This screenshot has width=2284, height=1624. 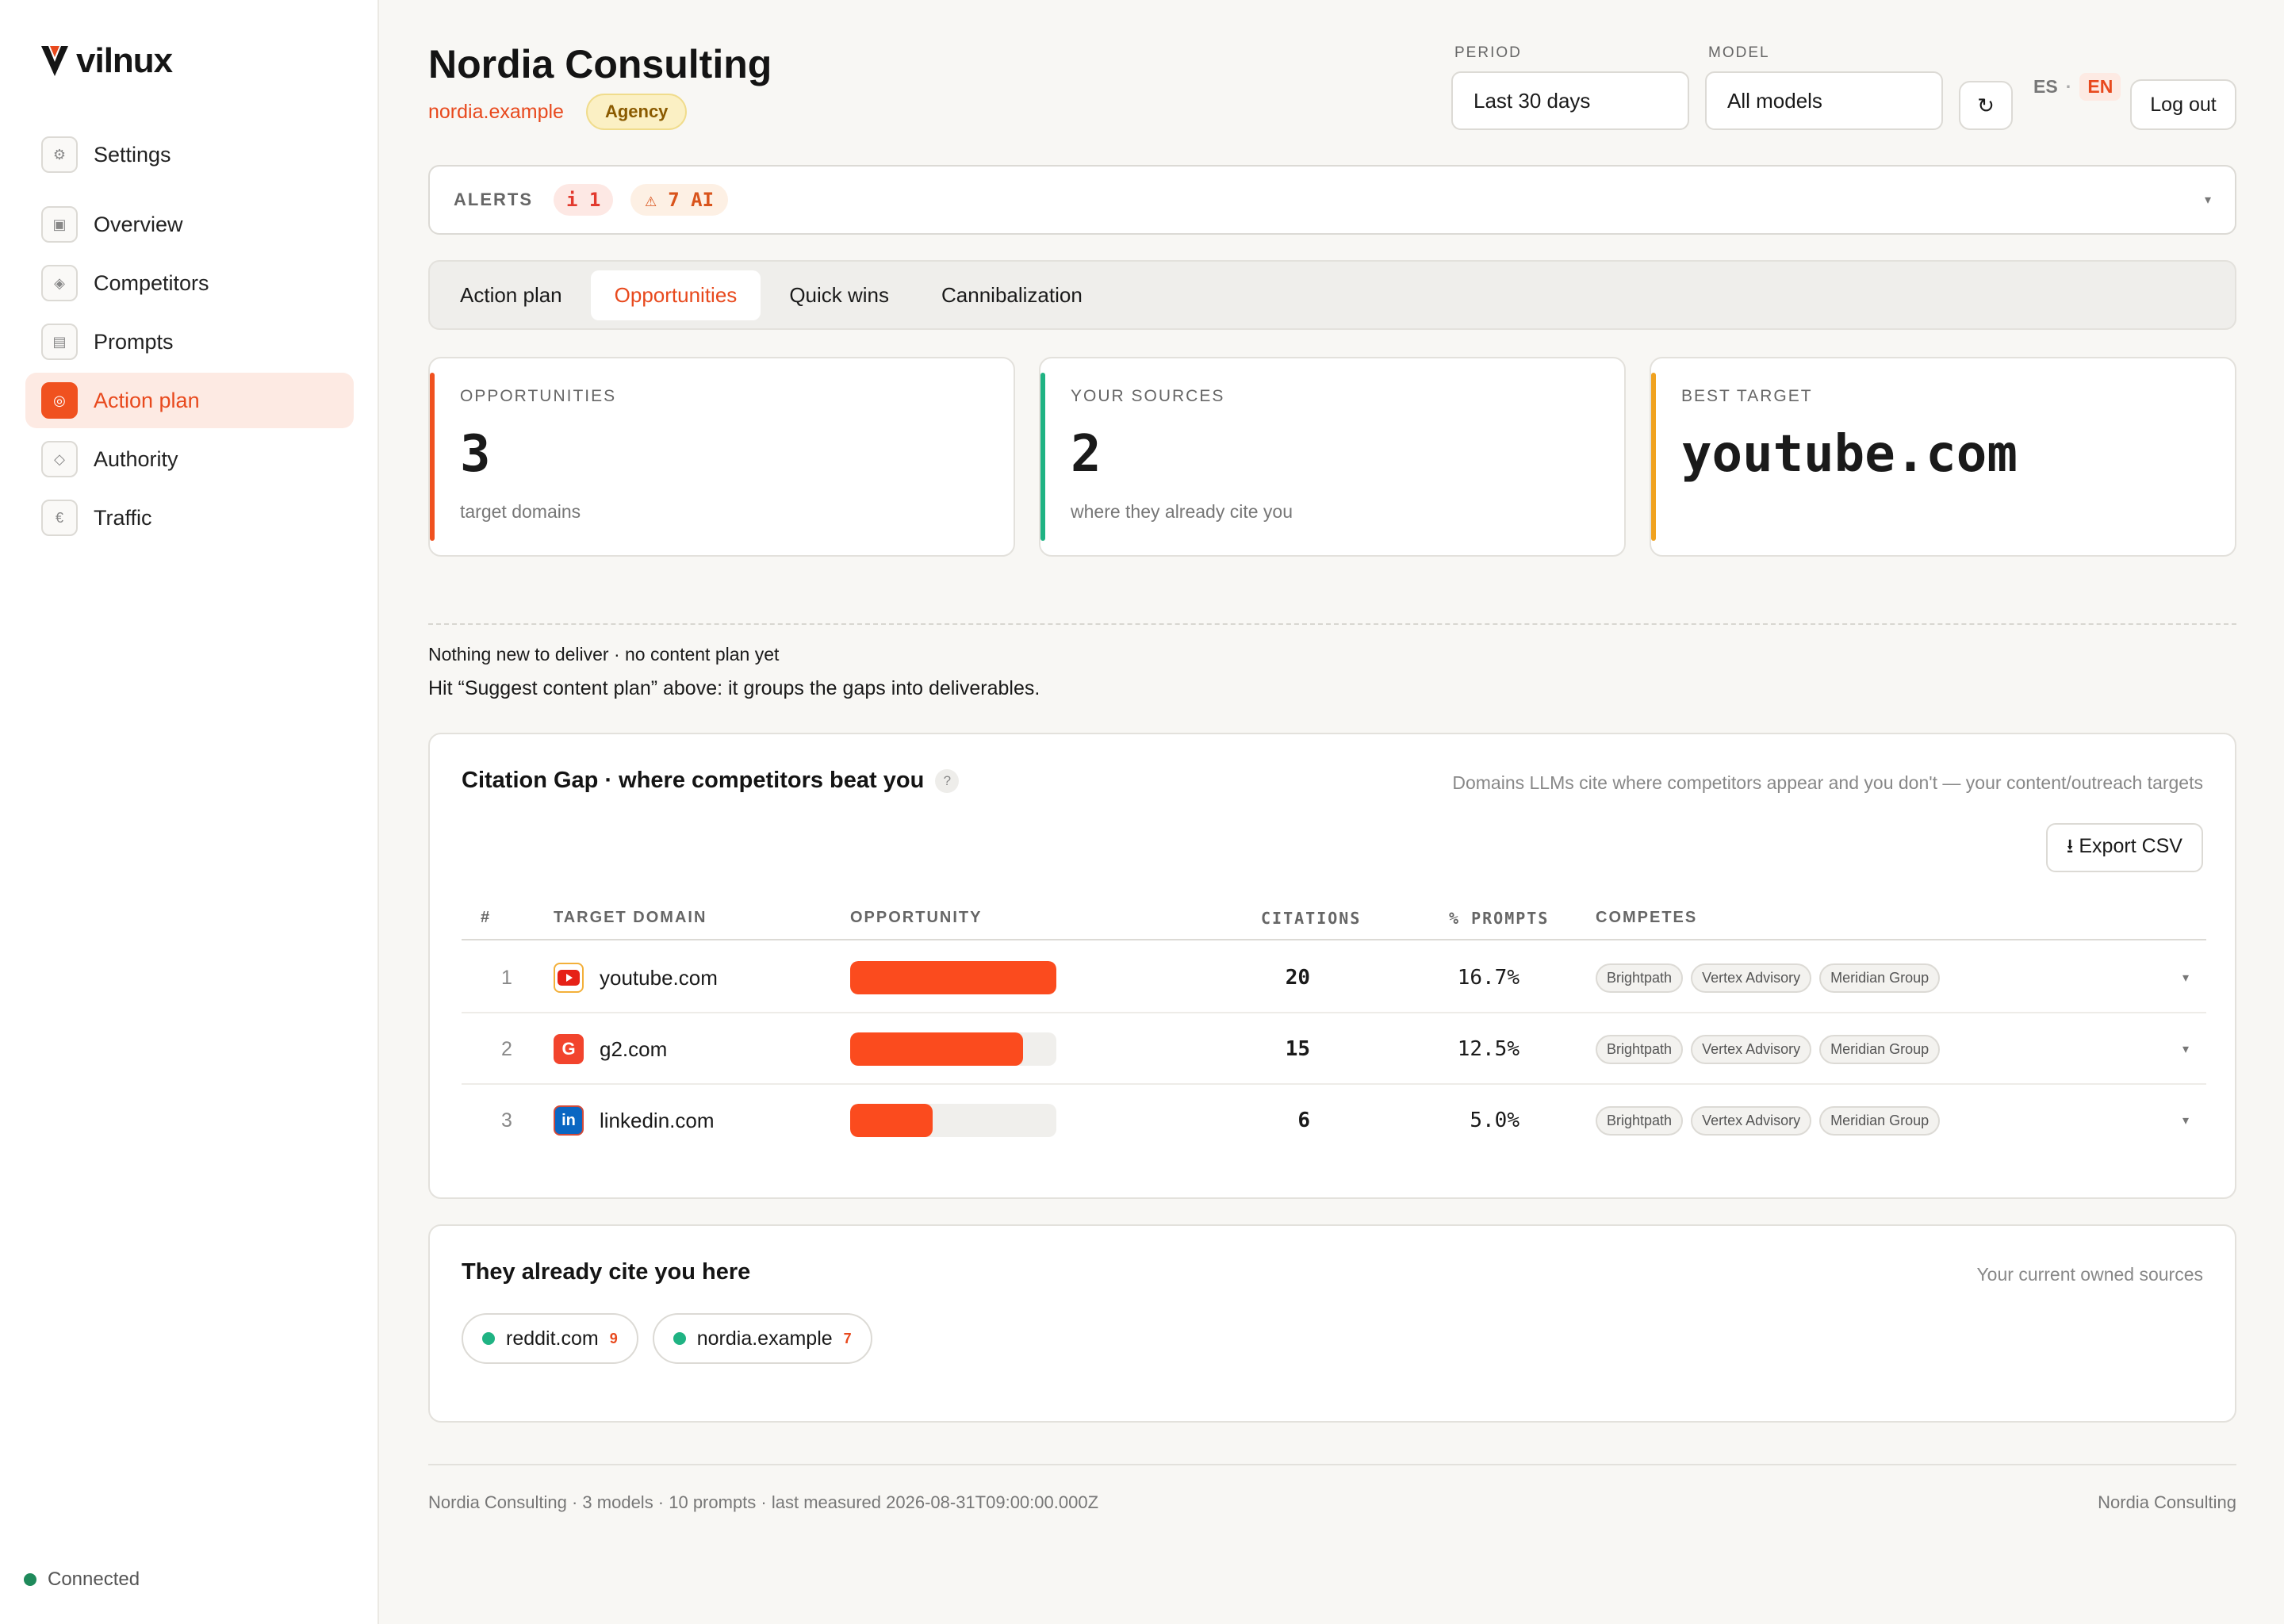 I want to click on kpi-label: BEST TARGET, so click(x=1747, y=396).